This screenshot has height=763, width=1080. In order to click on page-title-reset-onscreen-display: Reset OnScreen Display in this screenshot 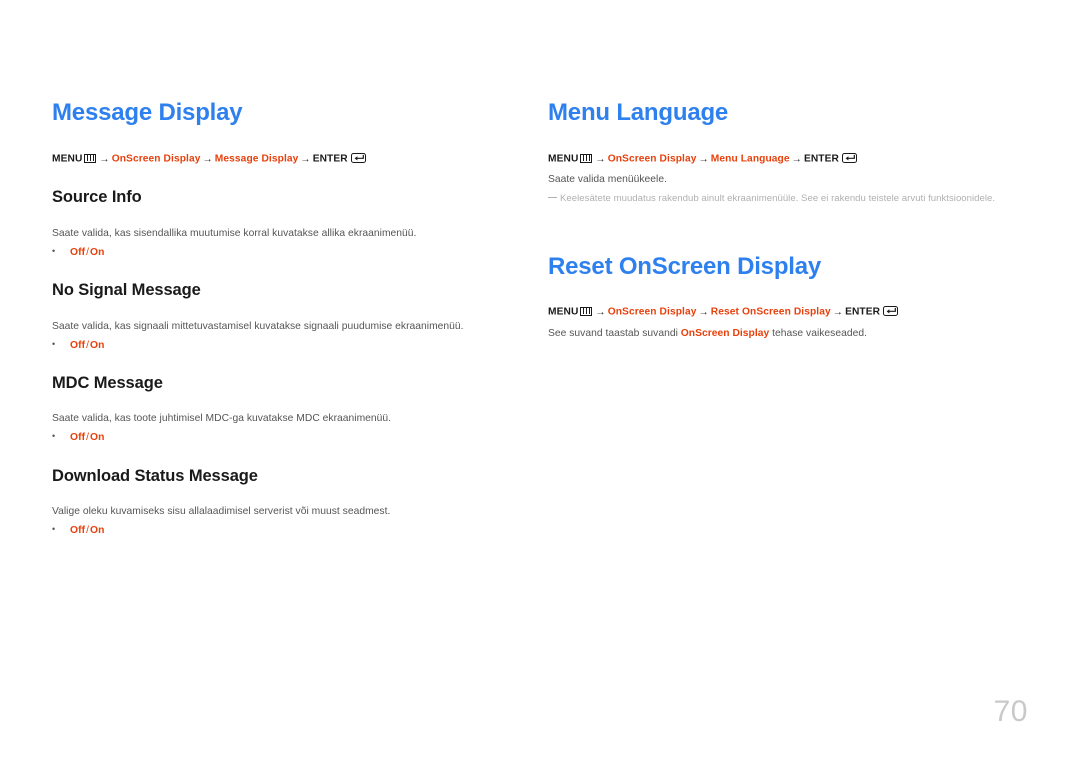, I will do `click(685, 266)`.